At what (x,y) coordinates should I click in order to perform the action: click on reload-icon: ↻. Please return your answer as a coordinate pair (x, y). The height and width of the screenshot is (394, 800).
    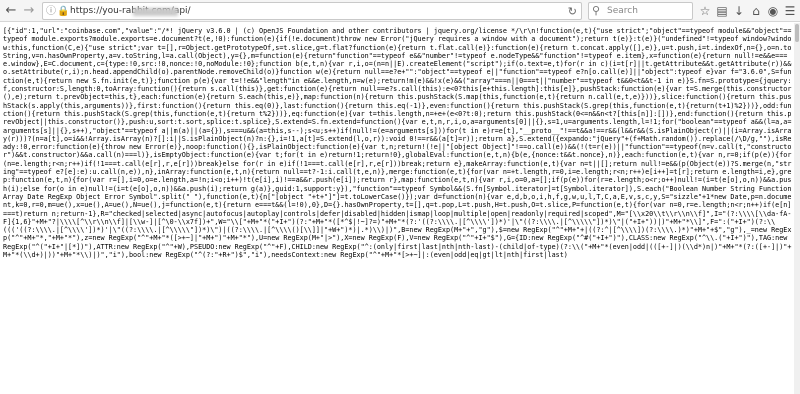
    Looking at the image, I should click on (572, 11).